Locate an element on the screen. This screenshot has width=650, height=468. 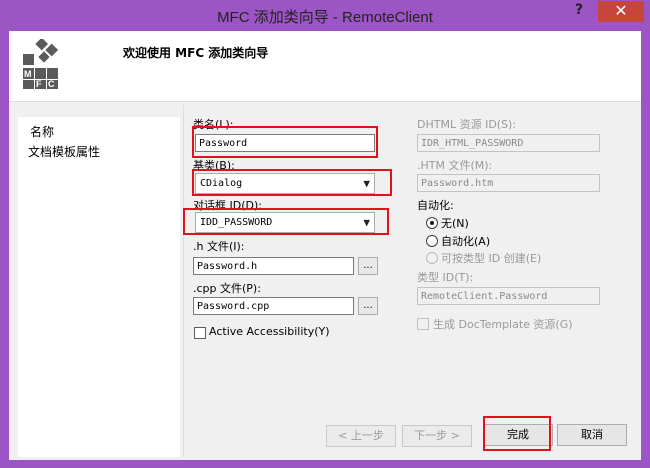
wizard-header: M F C 欢迎使用 MFC 添加类向导 is located at coordinates (325, 66).